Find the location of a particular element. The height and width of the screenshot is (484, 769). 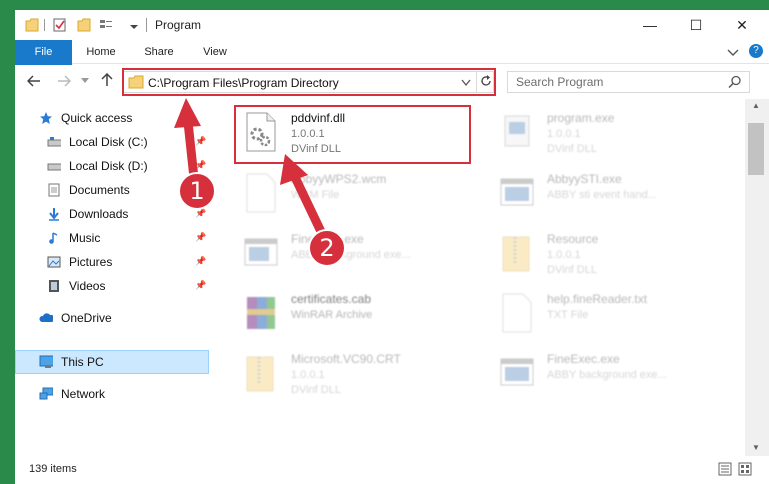

music-icon is located at coordinates (53, 238).